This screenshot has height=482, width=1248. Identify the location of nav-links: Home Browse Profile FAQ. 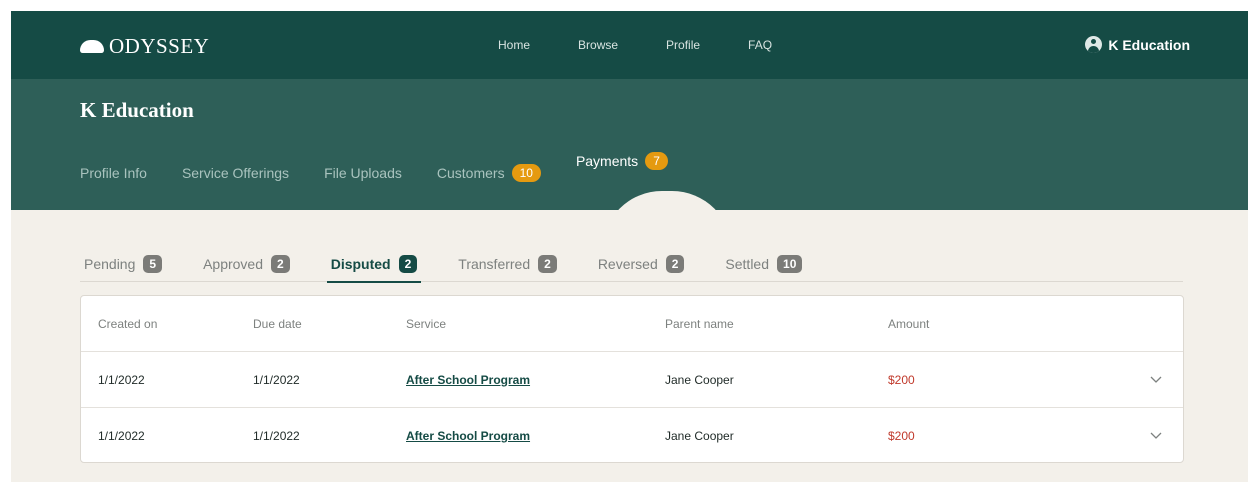
(659, 45).